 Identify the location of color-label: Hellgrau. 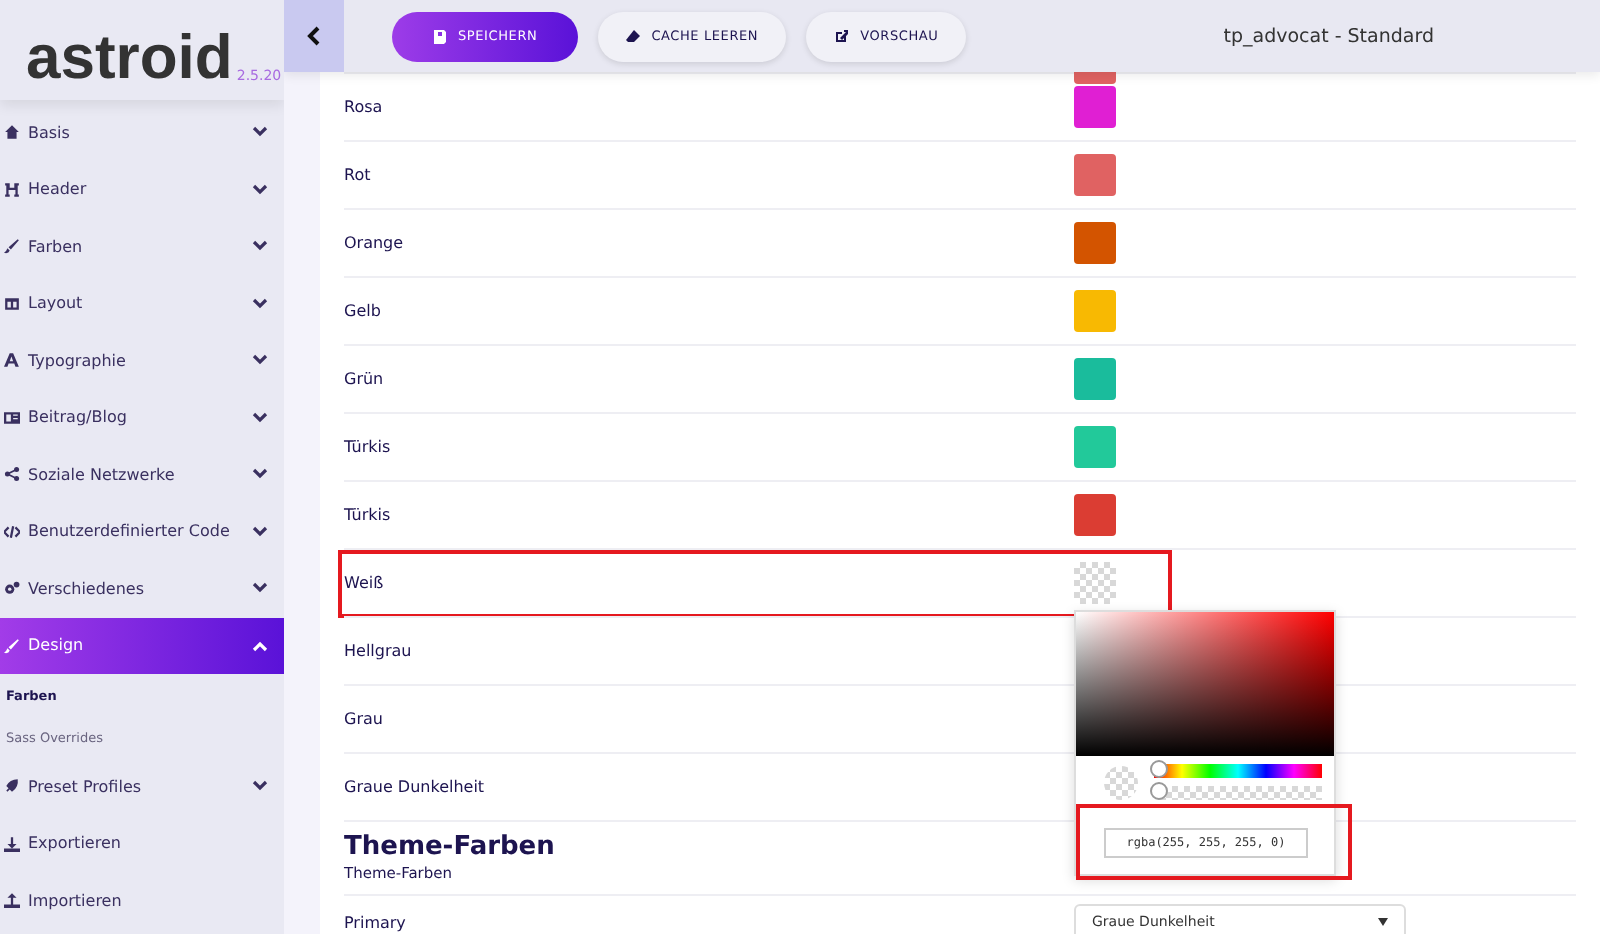
(379, 651).